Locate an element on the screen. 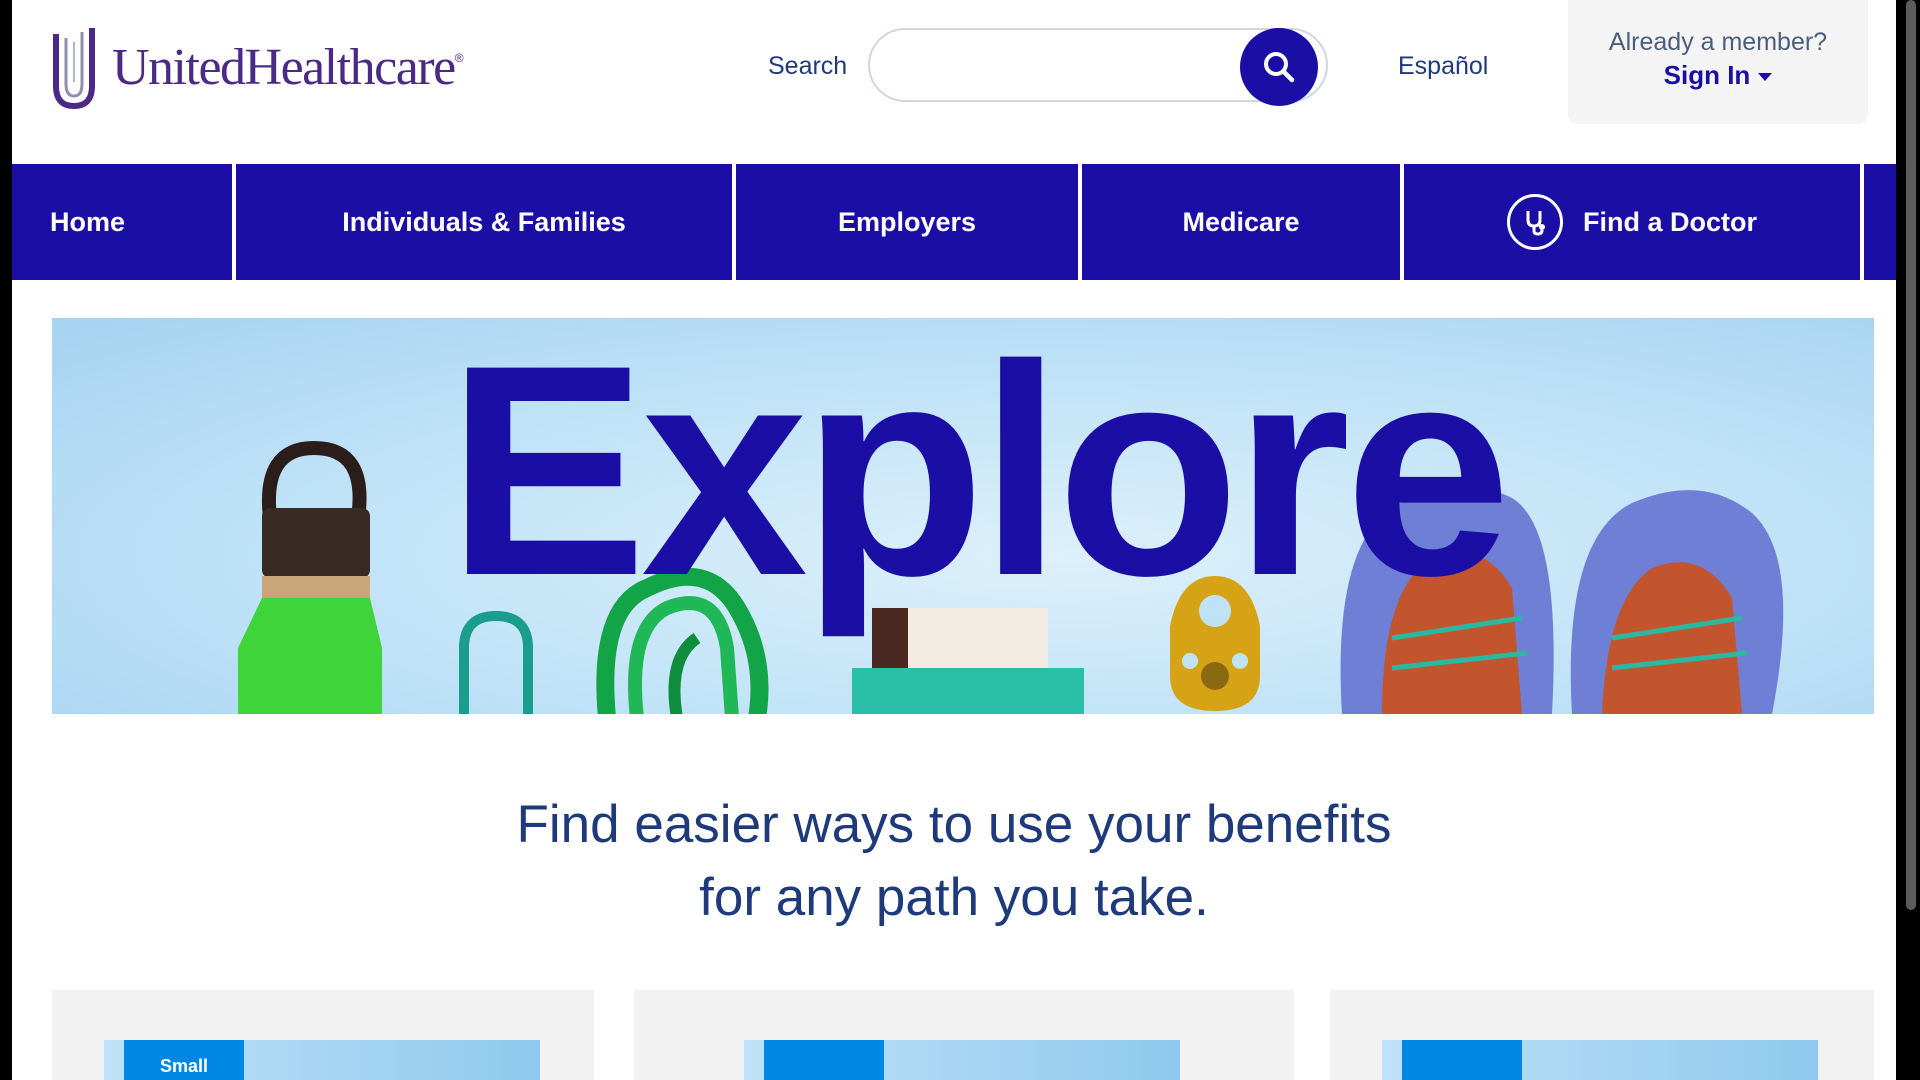 The height and width of the screenshot is (1080, 1920). nav-individuals-families: Individuals & Families is located at coordinates (484, 222).